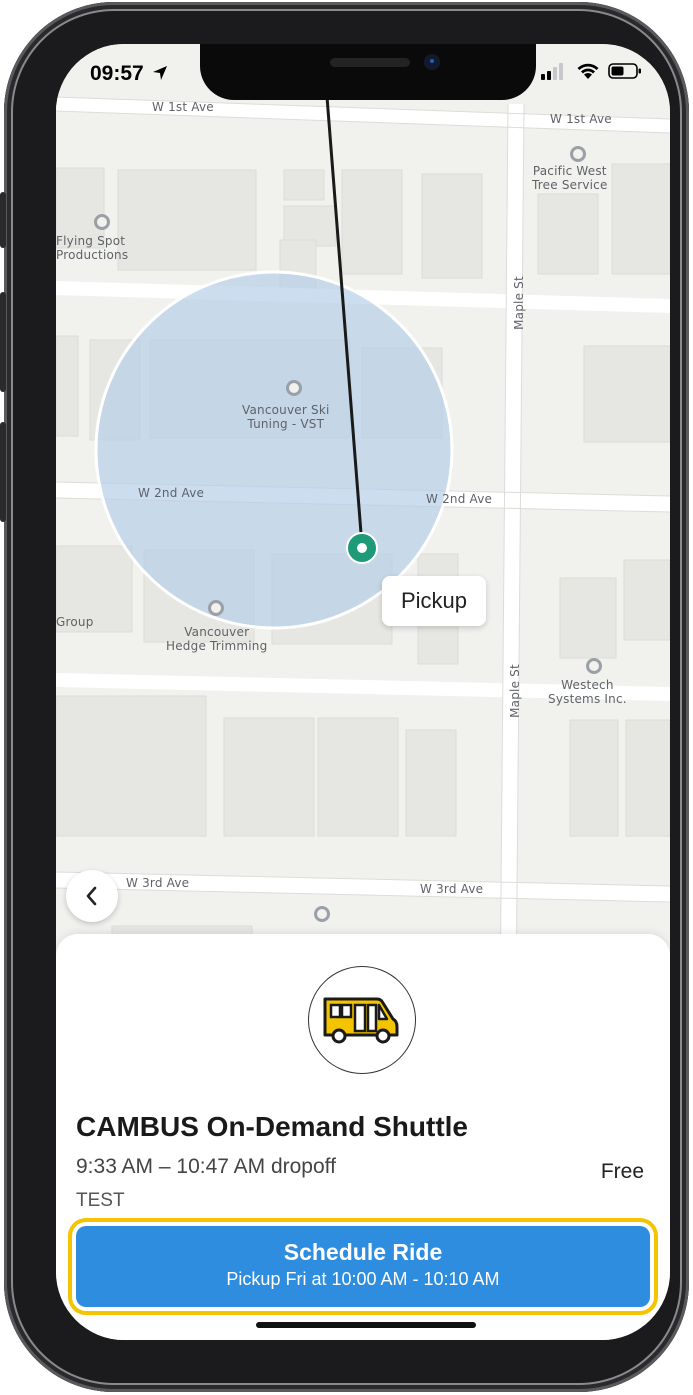 The width and height of the screenshot is (693, 1395). What do you see at coordinates (286, 417) in the screenshot?
I see `poi-label: Vancouver Ski Tuning - VST` at bounding box center [286, 417].